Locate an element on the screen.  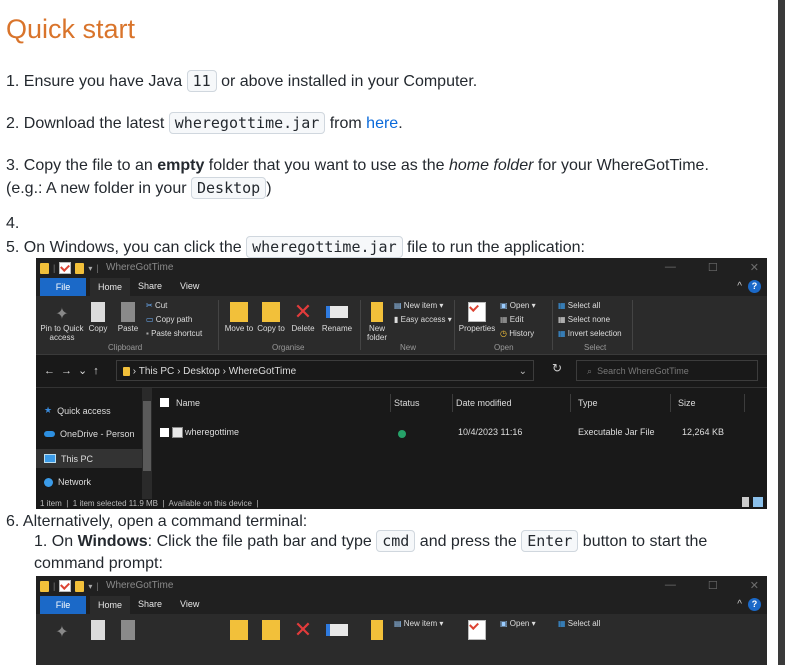
open-icon: ▣ is located at coordinates (504, 623).